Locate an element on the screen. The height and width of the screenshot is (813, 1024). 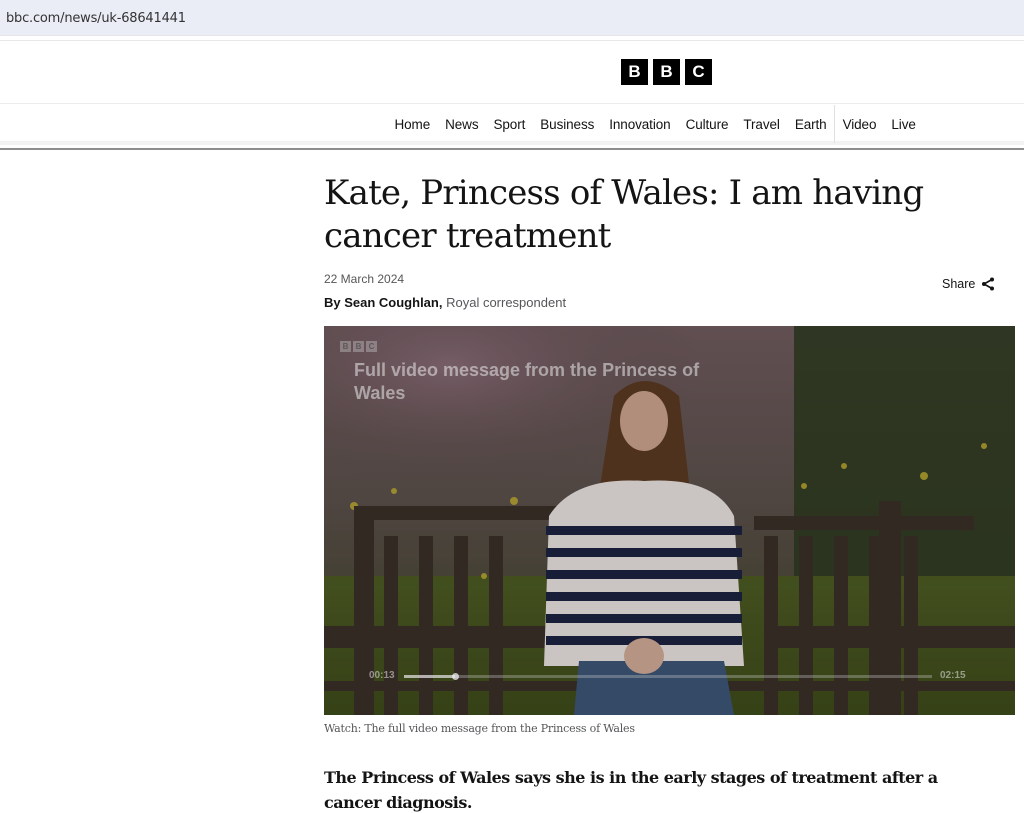
share-button: Share is located at coordinates (968, 284).